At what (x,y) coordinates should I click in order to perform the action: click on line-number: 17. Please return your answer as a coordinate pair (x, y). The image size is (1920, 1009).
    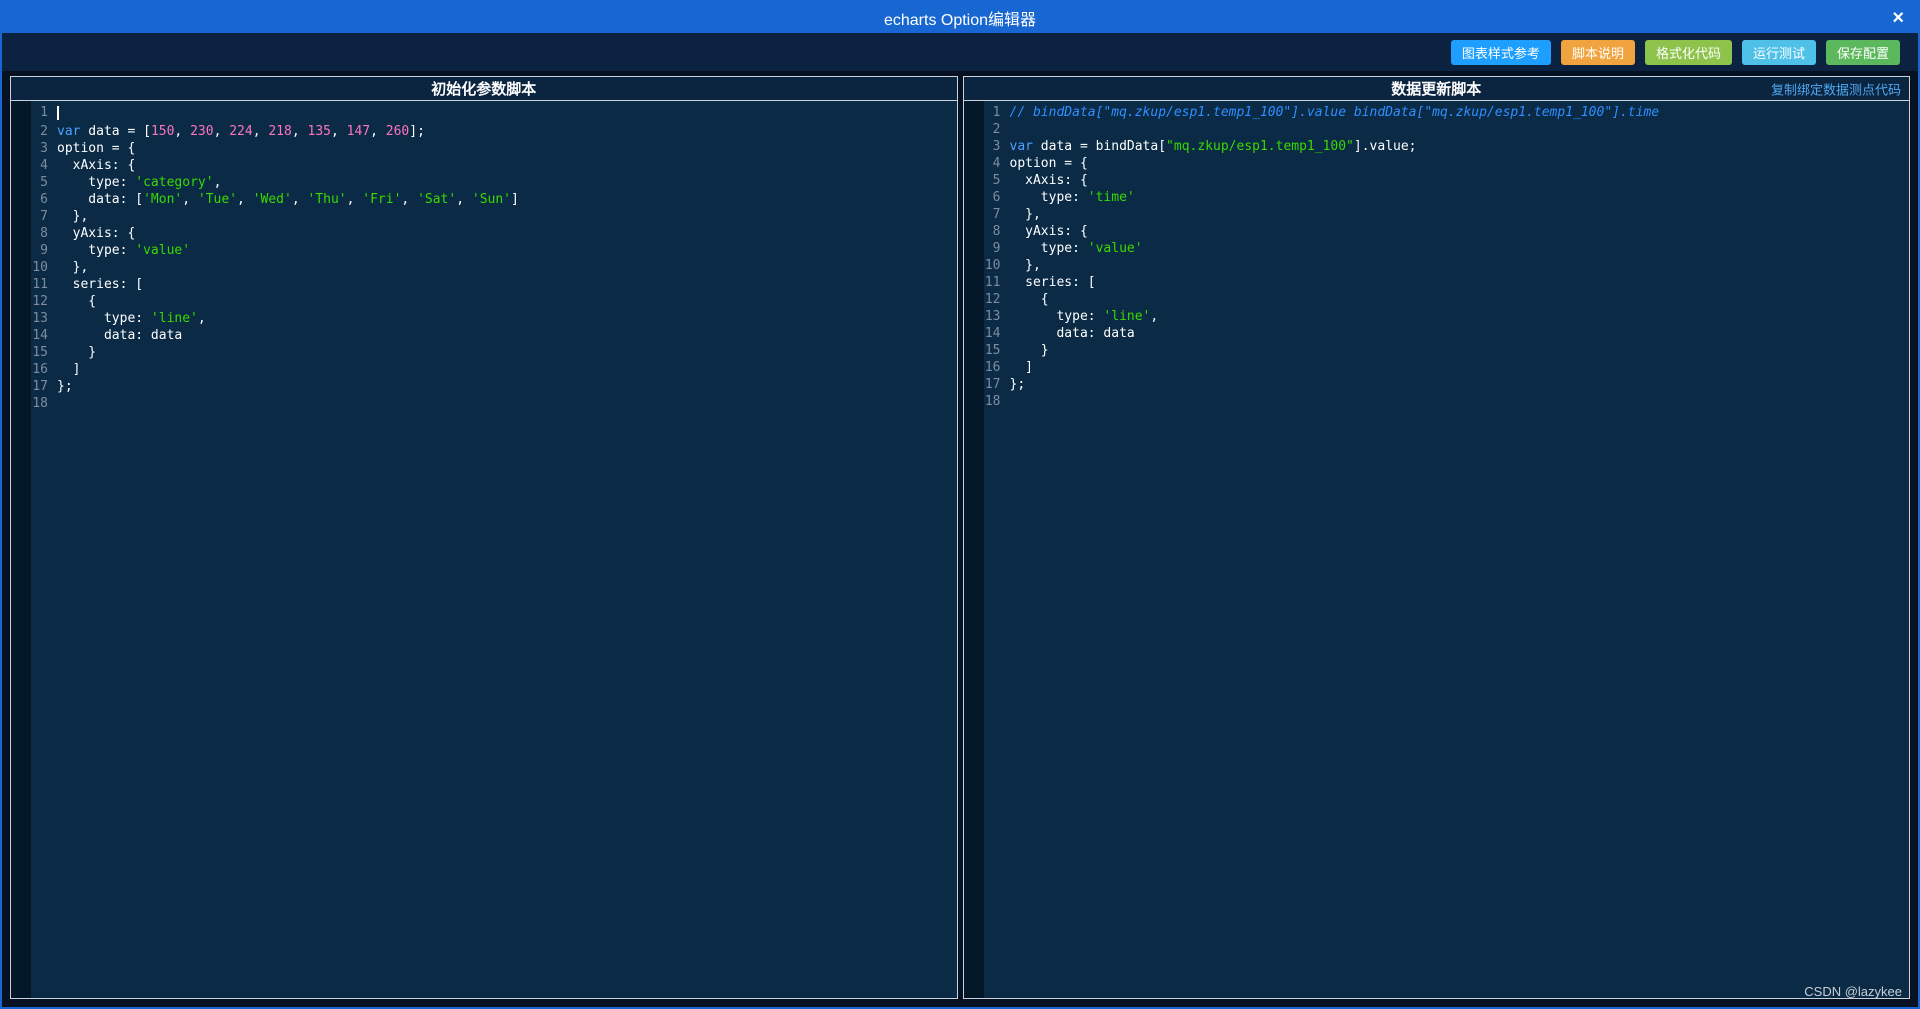
    Looking at the image, I should click on (992, 384).